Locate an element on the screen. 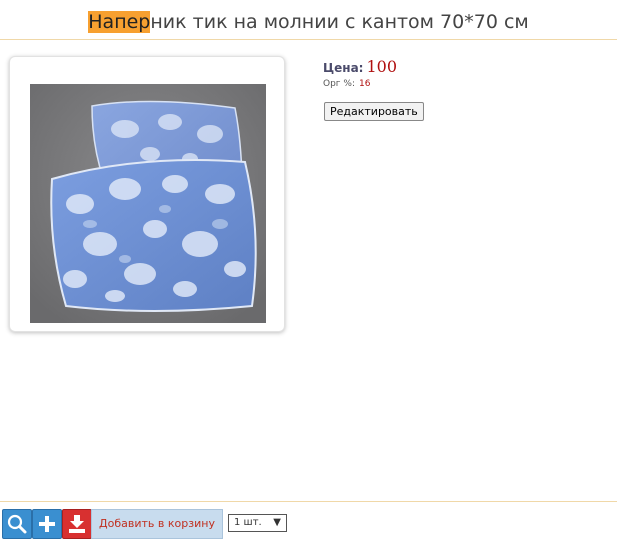  org-percent-value: 16 is located at coordinates (364, 84).